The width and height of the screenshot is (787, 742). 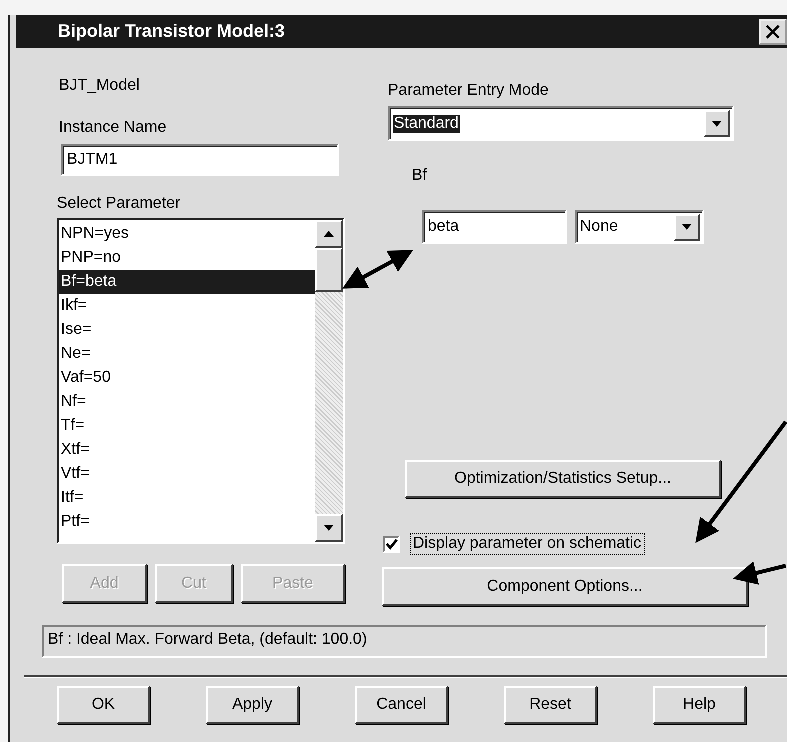 I want to click on dialog-button: Apply, so click(x=252, y=705).